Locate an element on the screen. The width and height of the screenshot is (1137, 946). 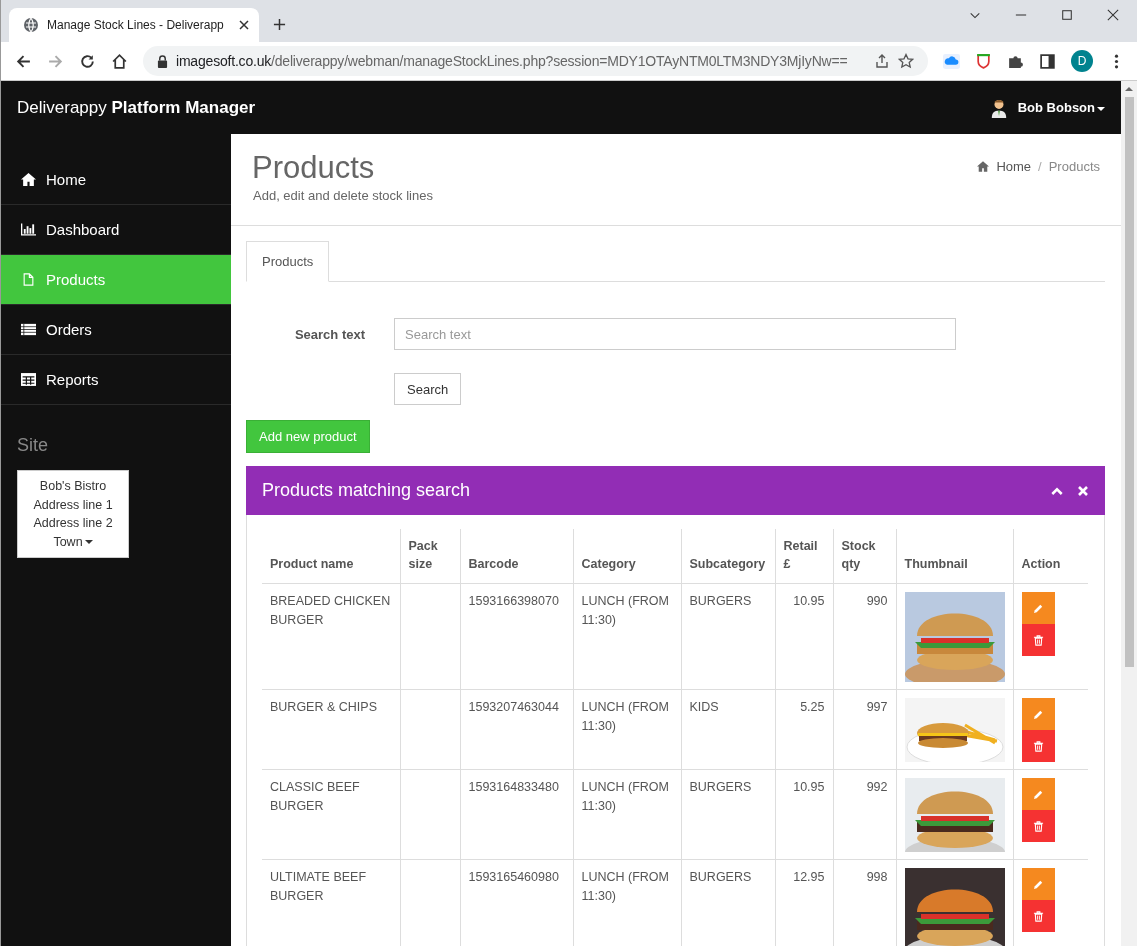
shield-icon is located at coordinates (983, 61).